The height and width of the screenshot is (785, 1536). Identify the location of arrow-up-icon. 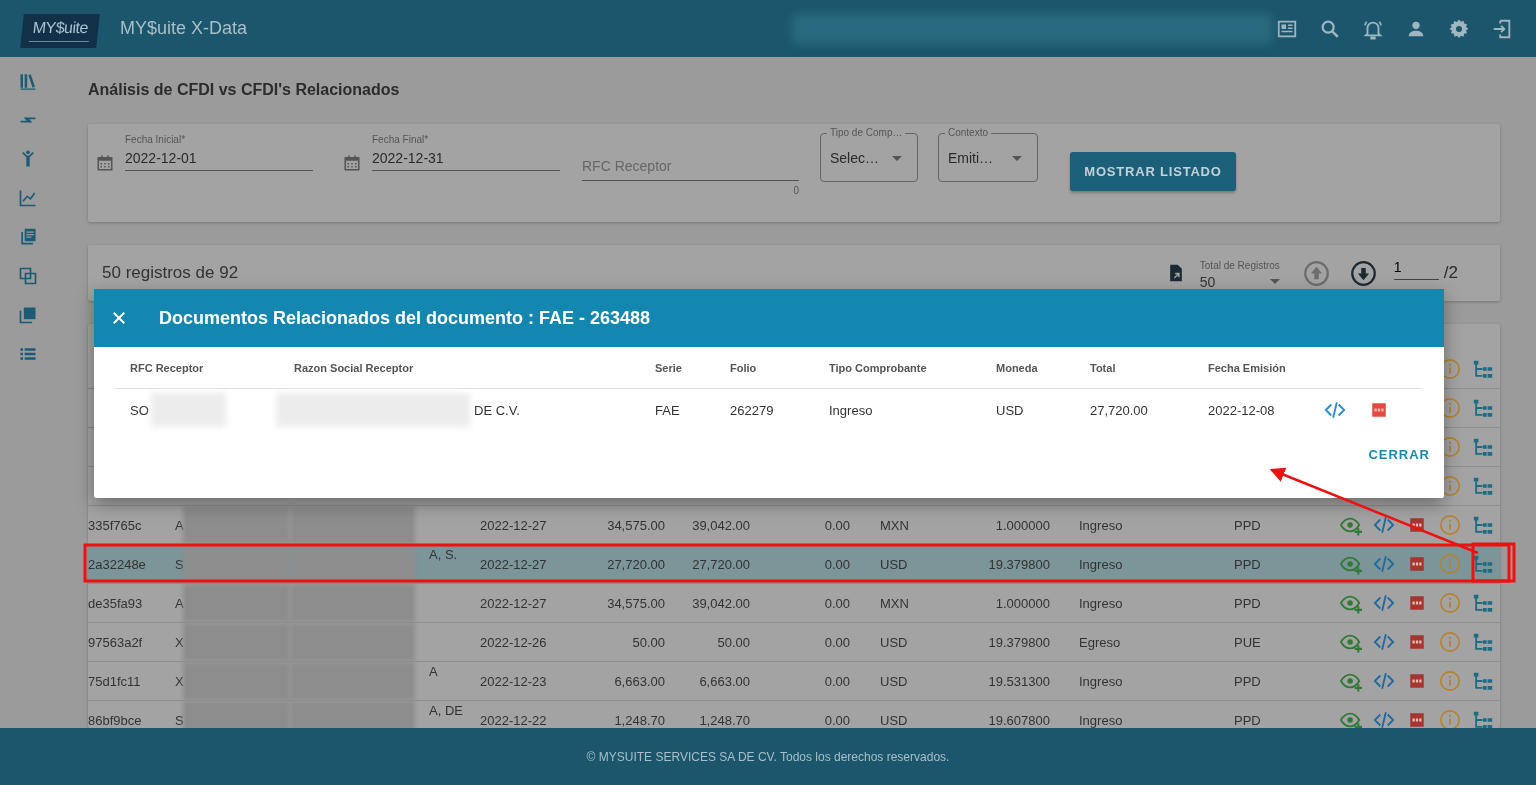
(1316, 273).